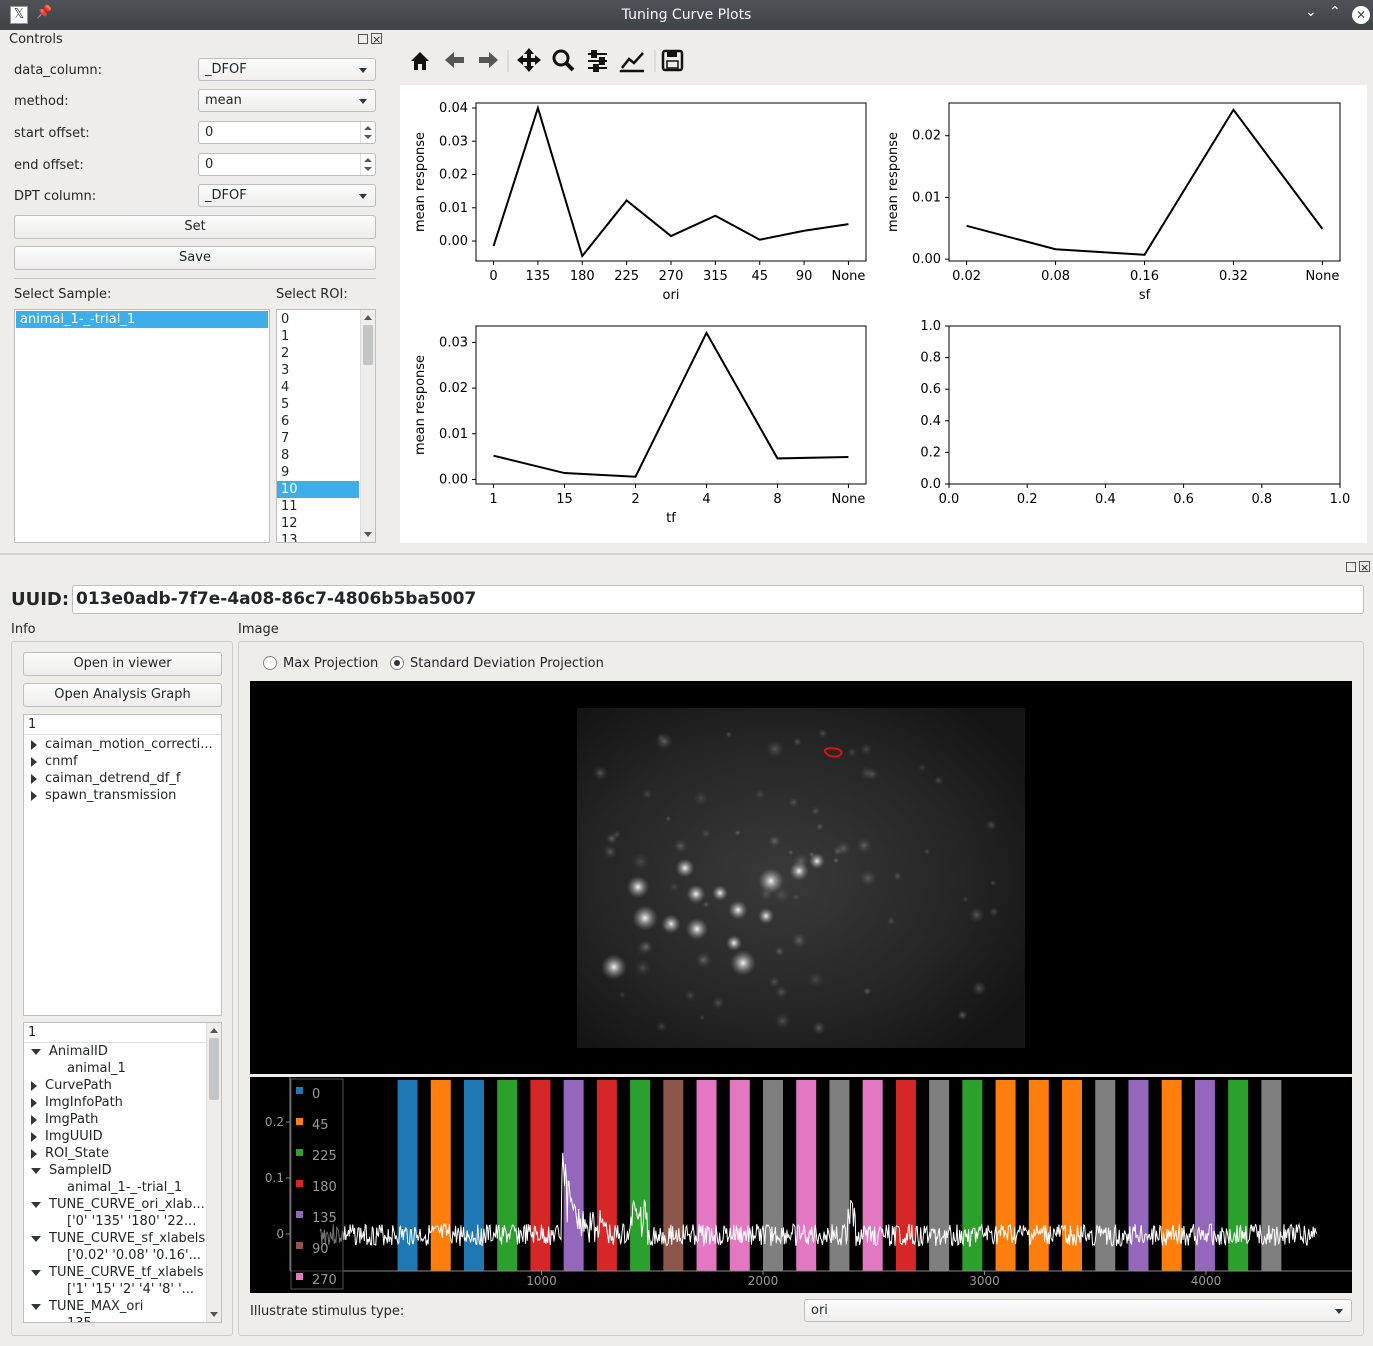 This screenshot has height=1346, width=1373. What do you see at coordinates (318, 523) in the screenshot?
I see `roi-list-item: 12` at bounding box center [318, 523].